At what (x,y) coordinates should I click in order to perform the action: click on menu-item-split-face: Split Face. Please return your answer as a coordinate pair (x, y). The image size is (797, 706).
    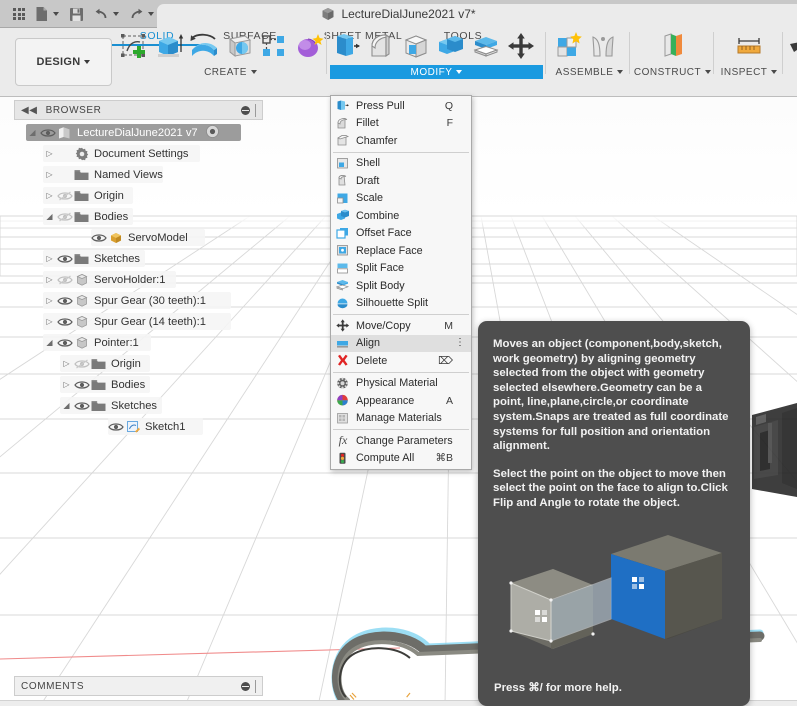
    Looking at the image, I should click on (401, 269).